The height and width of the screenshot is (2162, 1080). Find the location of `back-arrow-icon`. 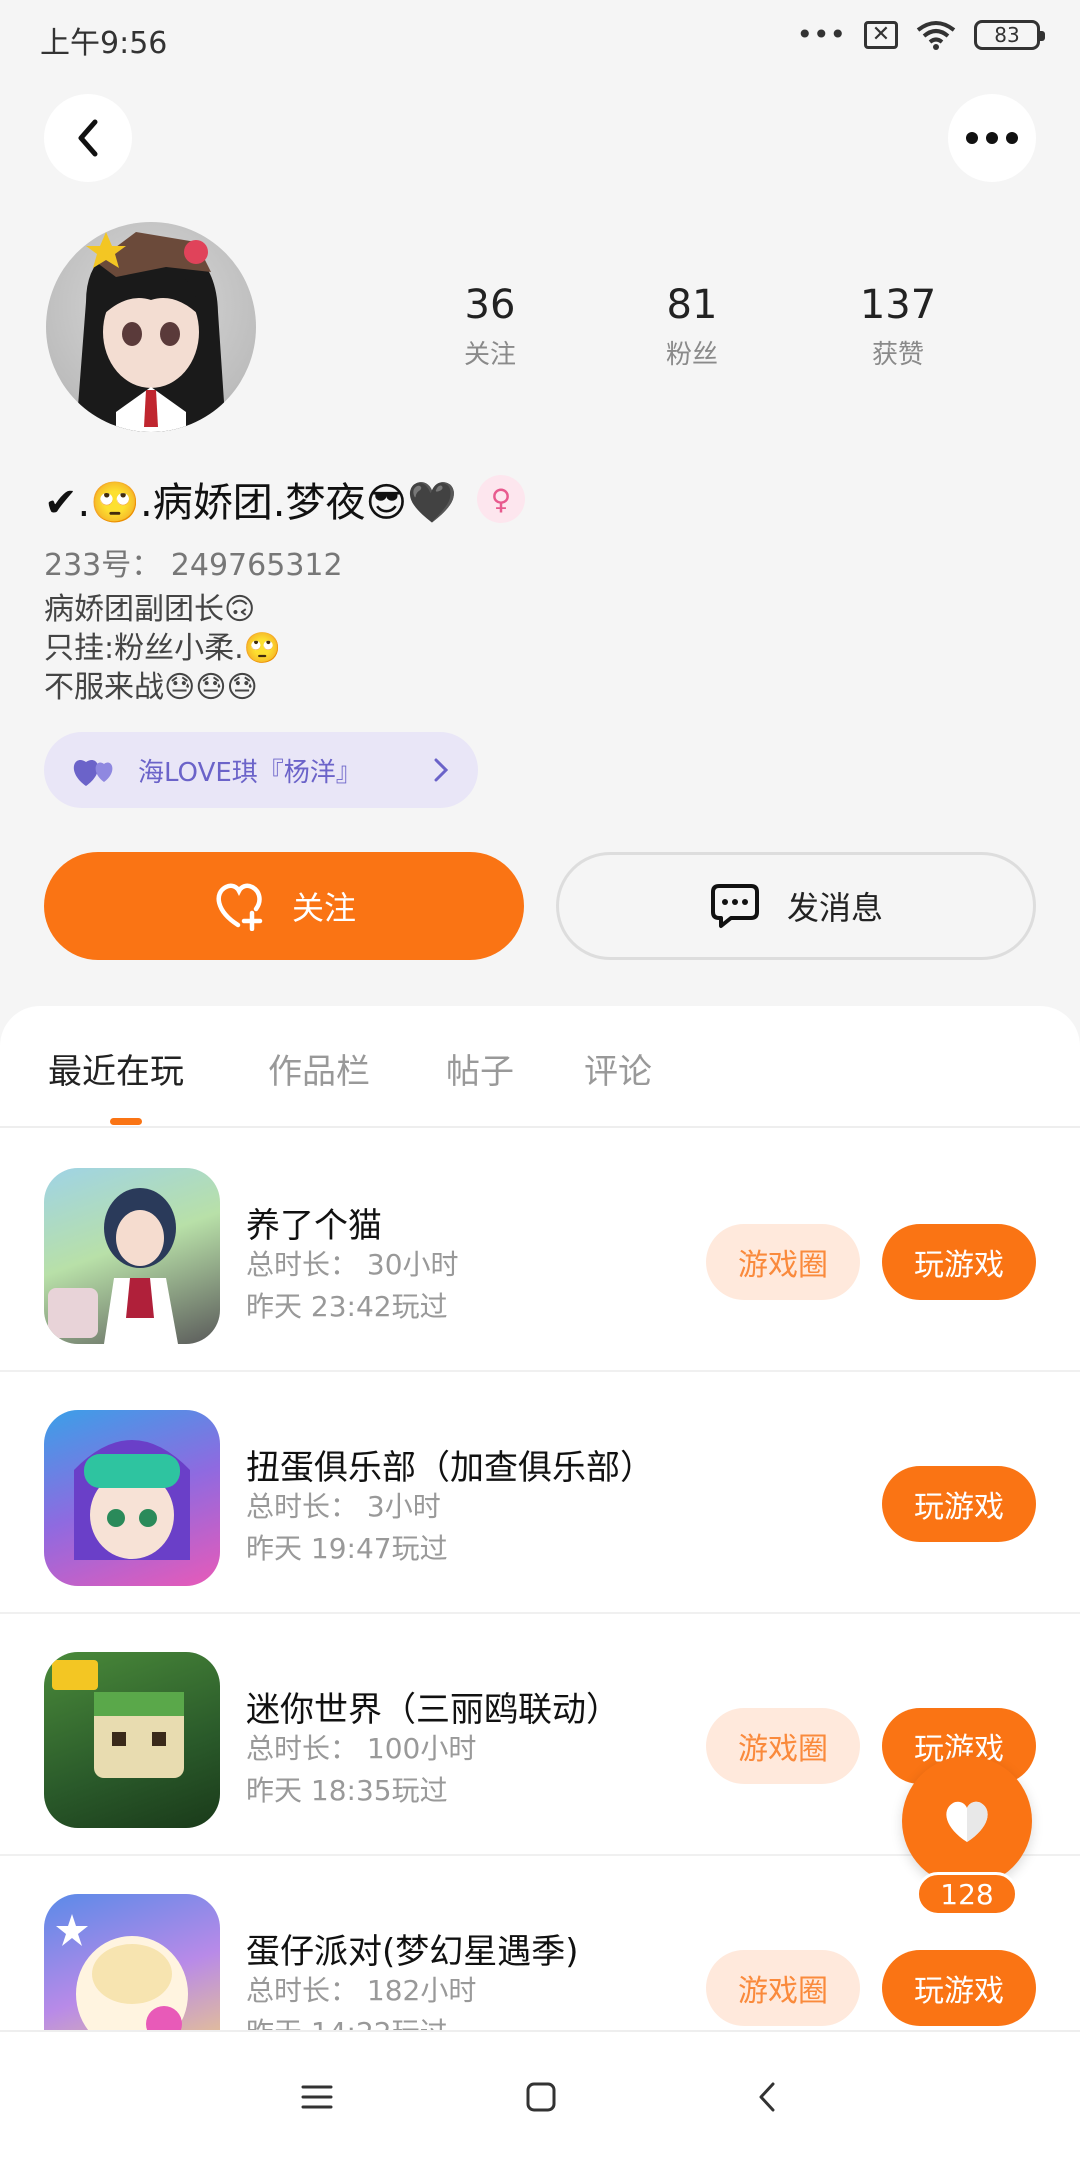

back-arrow-icon is located at coordinates (767, 2097).